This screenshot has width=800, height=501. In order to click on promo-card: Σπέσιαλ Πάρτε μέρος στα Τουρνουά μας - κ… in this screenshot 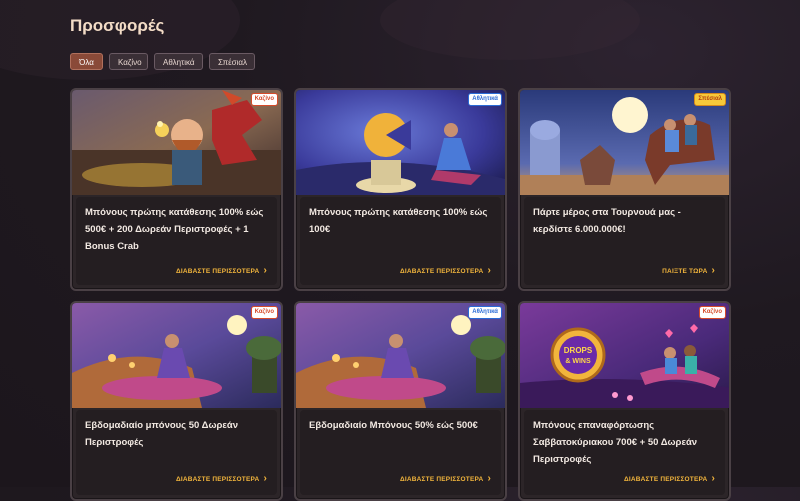, I will do `click(624, 189)`.